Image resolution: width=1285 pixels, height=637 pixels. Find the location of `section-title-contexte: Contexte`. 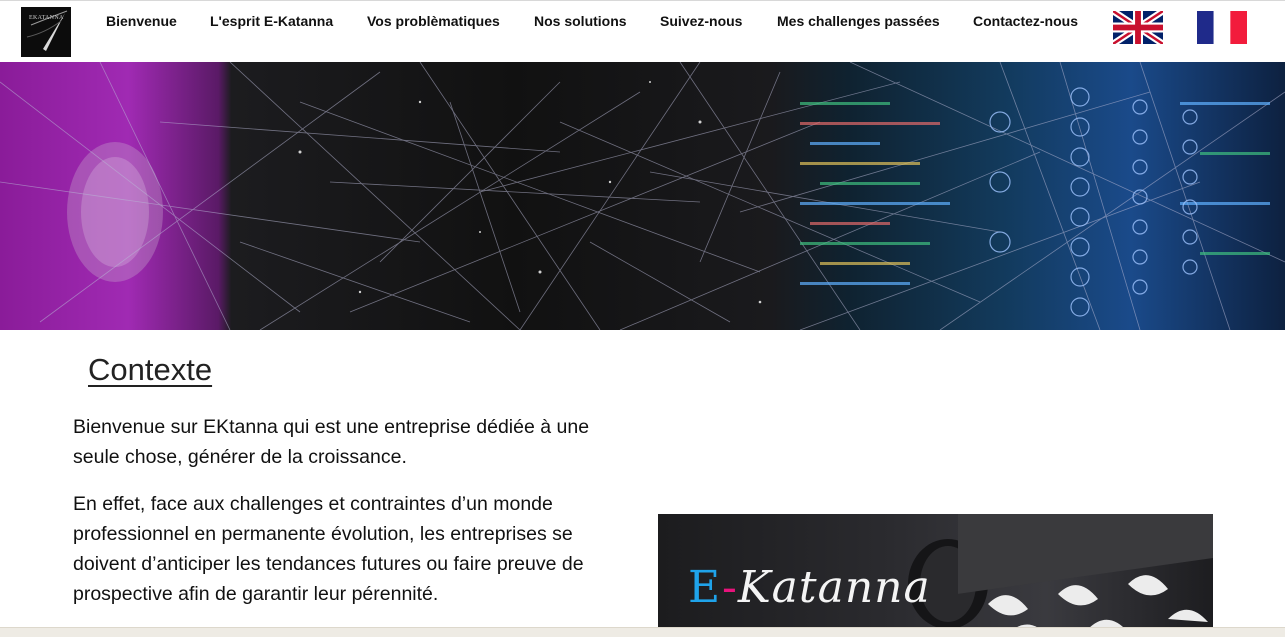

section-title-contexte: Contexte is located at coordinates (150, 369).